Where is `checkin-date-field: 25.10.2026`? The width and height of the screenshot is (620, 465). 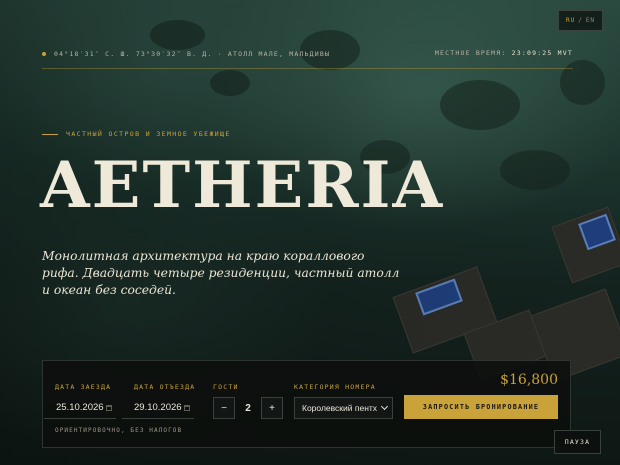 checkin-date-field: 25.10.2026 is located at coordinates (80, 408).